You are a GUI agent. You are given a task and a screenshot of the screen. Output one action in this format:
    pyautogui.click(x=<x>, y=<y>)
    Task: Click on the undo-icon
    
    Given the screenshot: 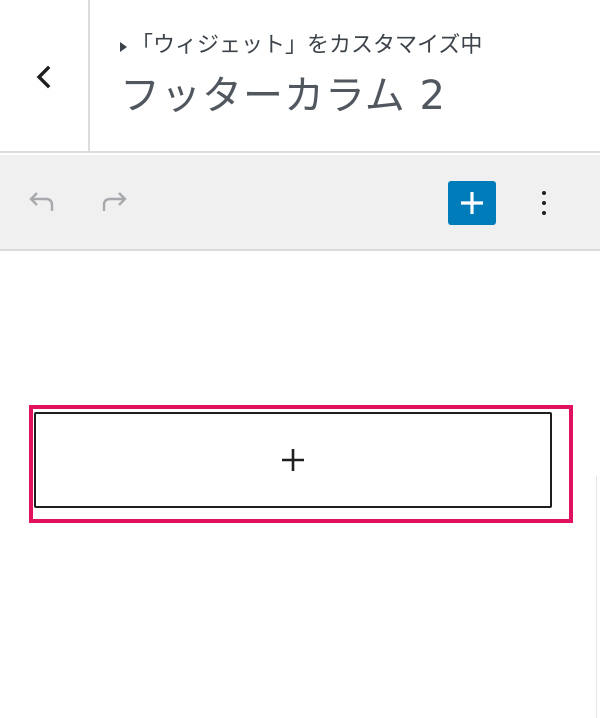 What is the action you would take?
    pyautogui.click(x=41, y=201)
    